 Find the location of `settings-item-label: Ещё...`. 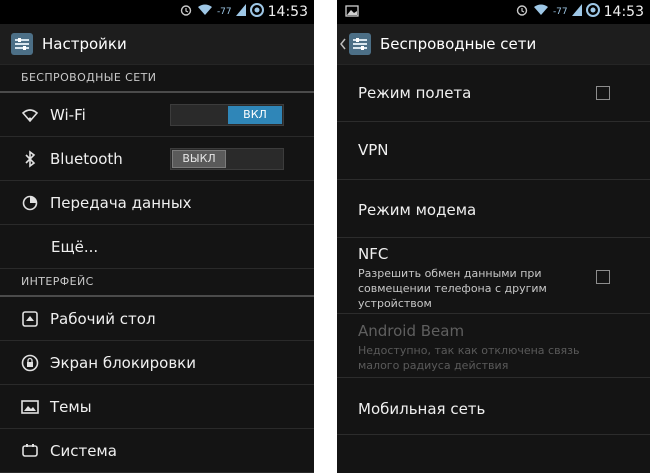

settings-item-label: Ещё... is located at coordinates (75, 246).